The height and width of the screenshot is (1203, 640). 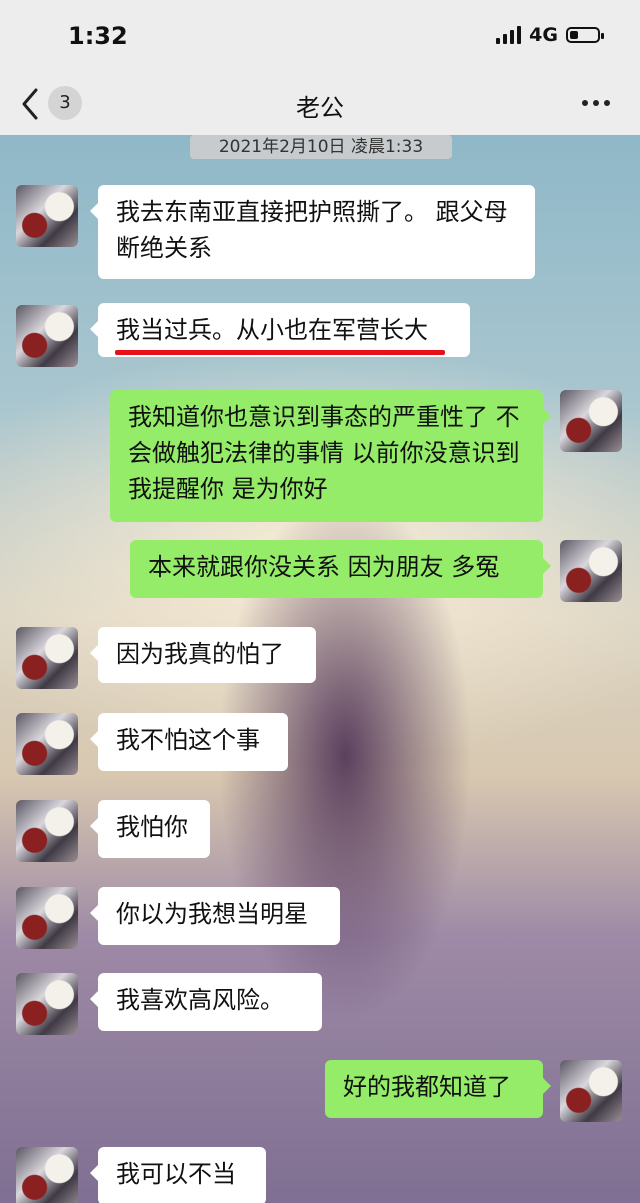 What do you see at coordinates (438, 1089) in the screenshot?
I see `message-bubble-outgoing: 好的我都知道了` at bounding box center [438, 1089].